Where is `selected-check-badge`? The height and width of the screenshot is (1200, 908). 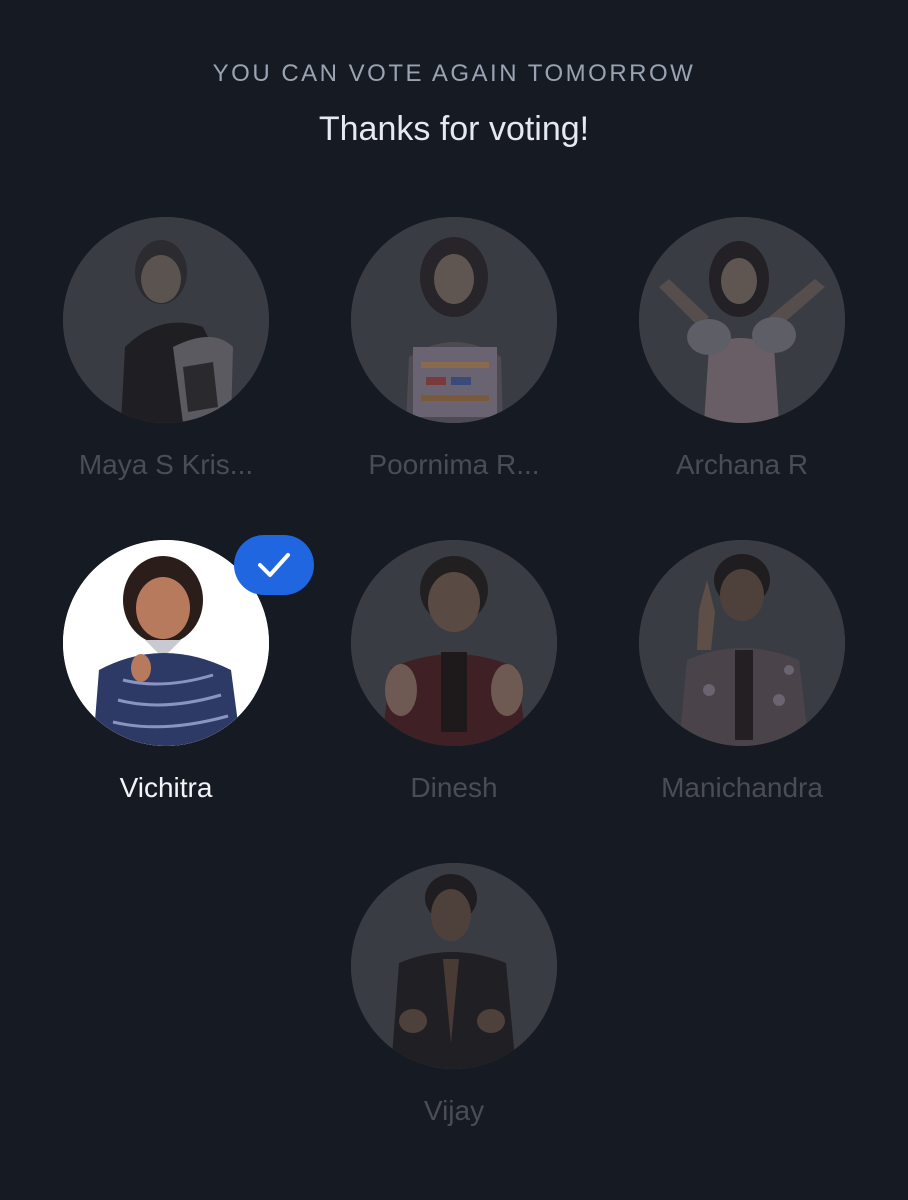 selected-check-badge is located at coordinates (274, 565).